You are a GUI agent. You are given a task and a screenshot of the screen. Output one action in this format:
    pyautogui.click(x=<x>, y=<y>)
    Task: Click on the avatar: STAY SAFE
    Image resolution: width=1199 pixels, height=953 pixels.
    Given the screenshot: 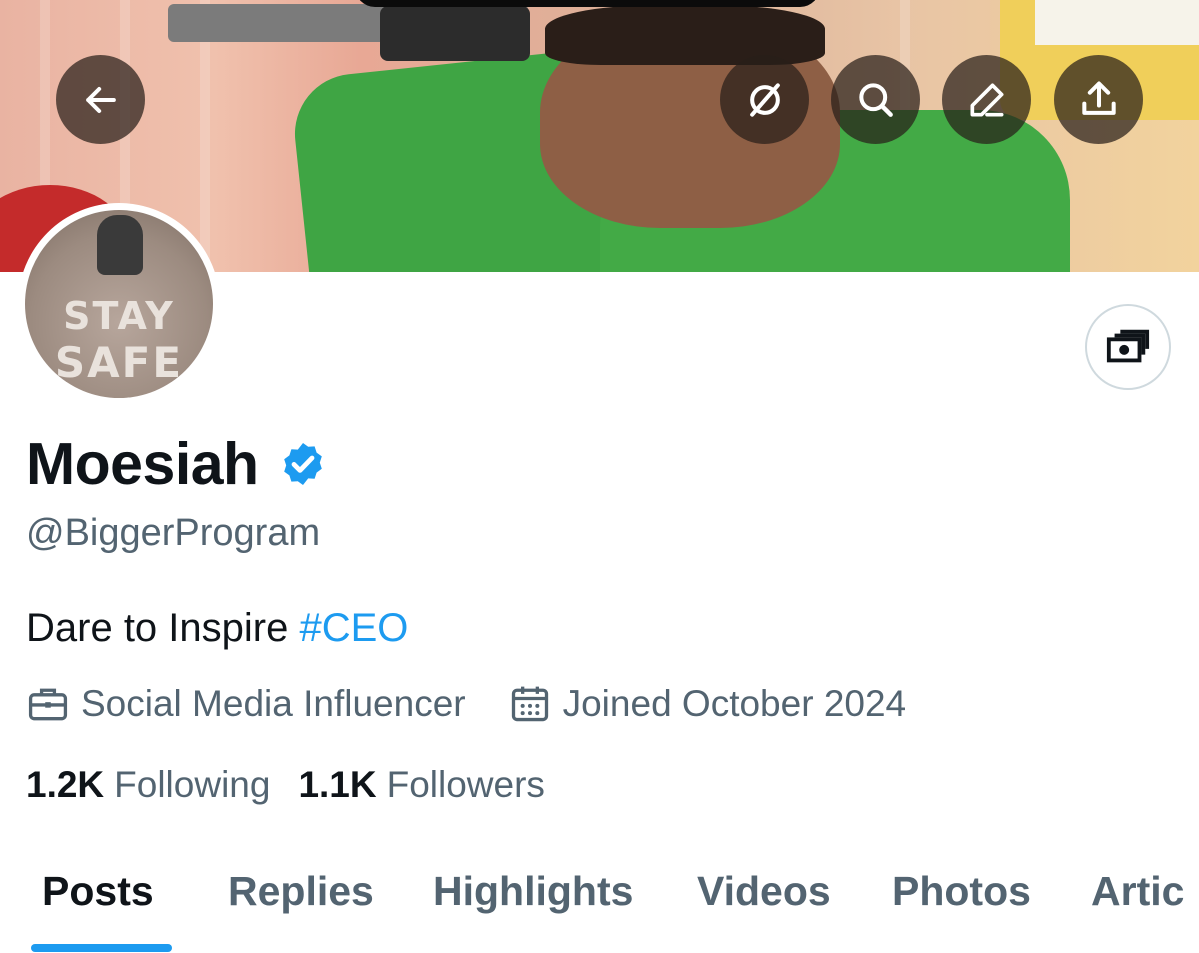 What is the action you would take?
    pyautogui.click(x=119, y=304)
    